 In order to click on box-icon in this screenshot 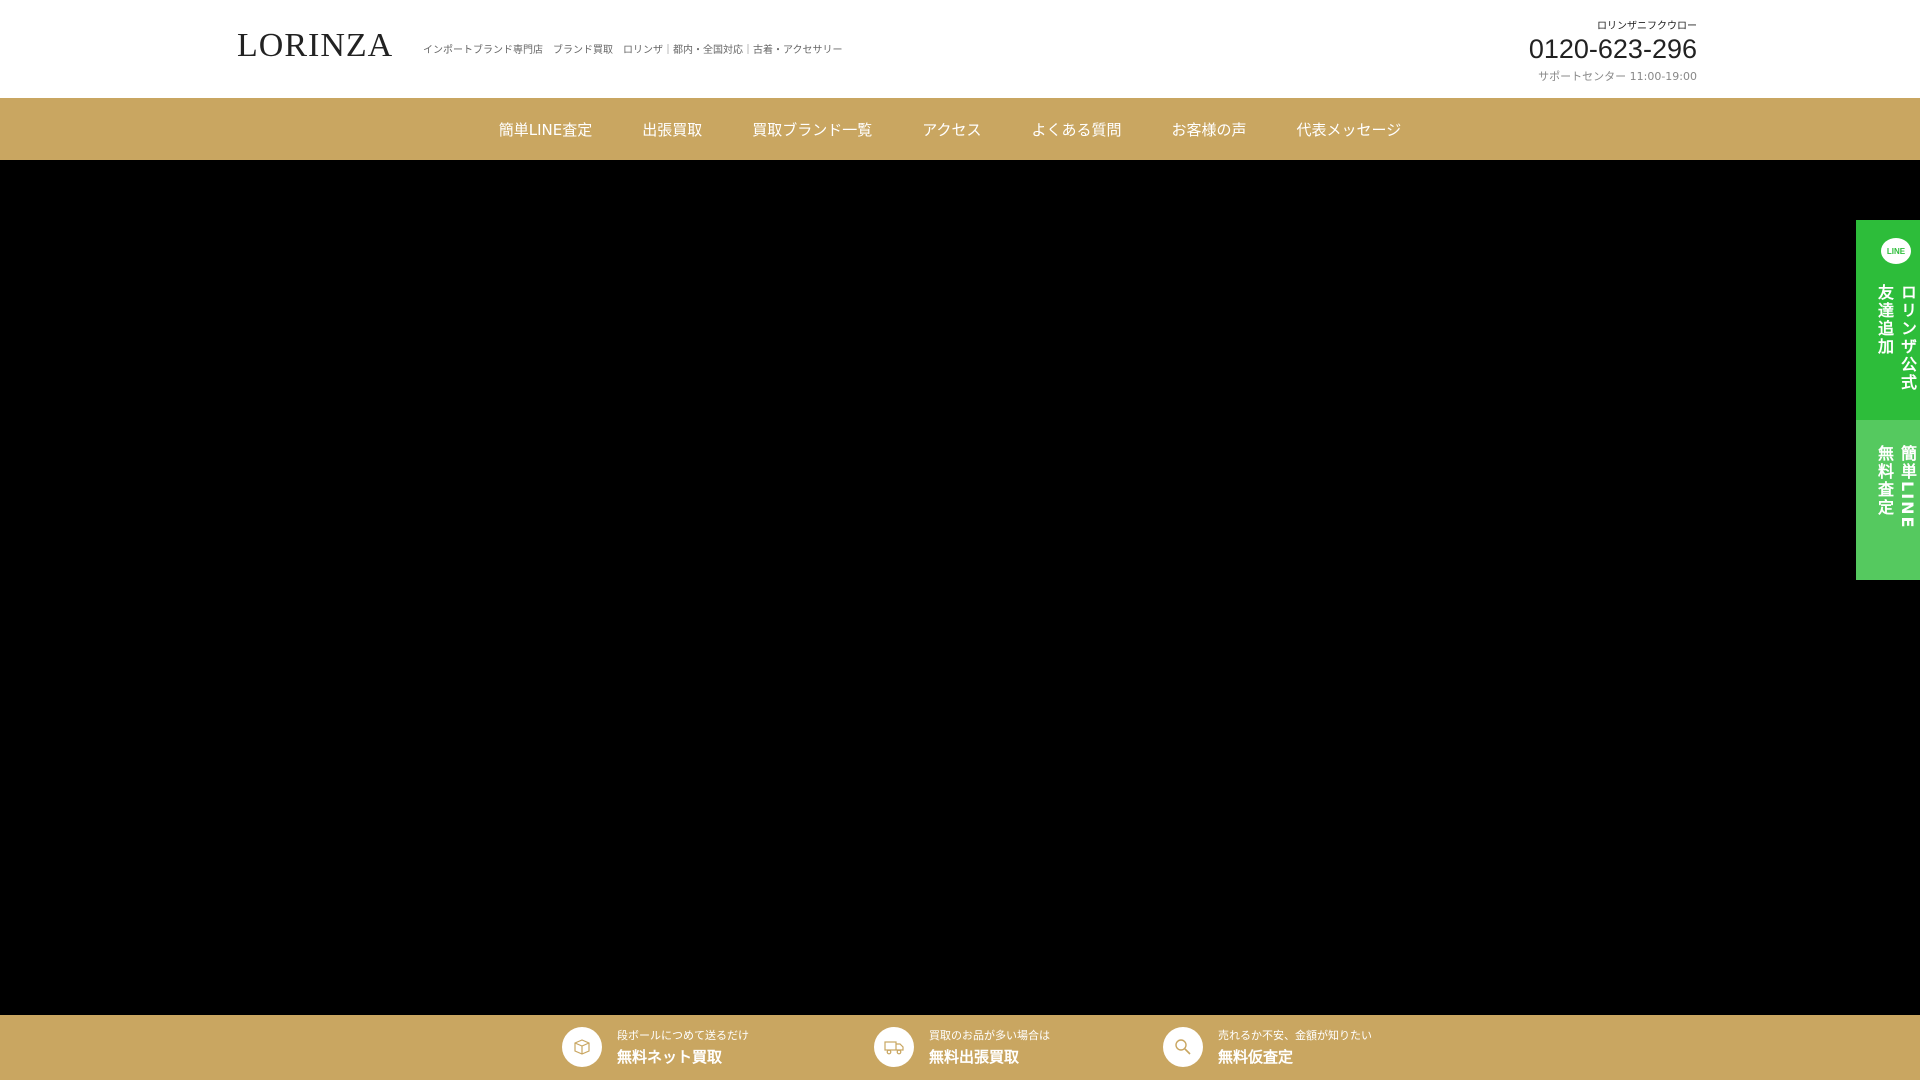, I will do `click(582, 1047)`.